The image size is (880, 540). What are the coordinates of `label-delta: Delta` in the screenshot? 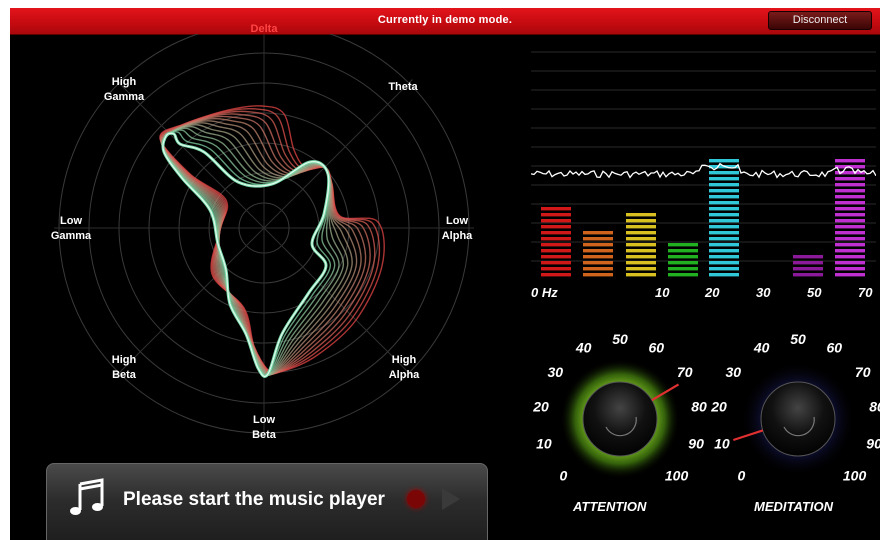 It's located at (264, 29).